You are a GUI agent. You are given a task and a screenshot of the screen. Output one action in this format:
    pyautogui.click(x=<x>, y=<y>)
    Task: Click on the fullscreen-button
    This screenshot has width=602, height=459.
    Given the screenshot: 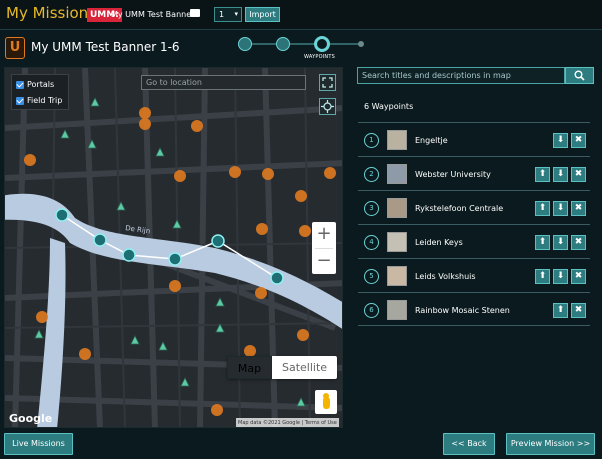 What is the action you would take?
    pyautogui.click(x=327, y=82)
    